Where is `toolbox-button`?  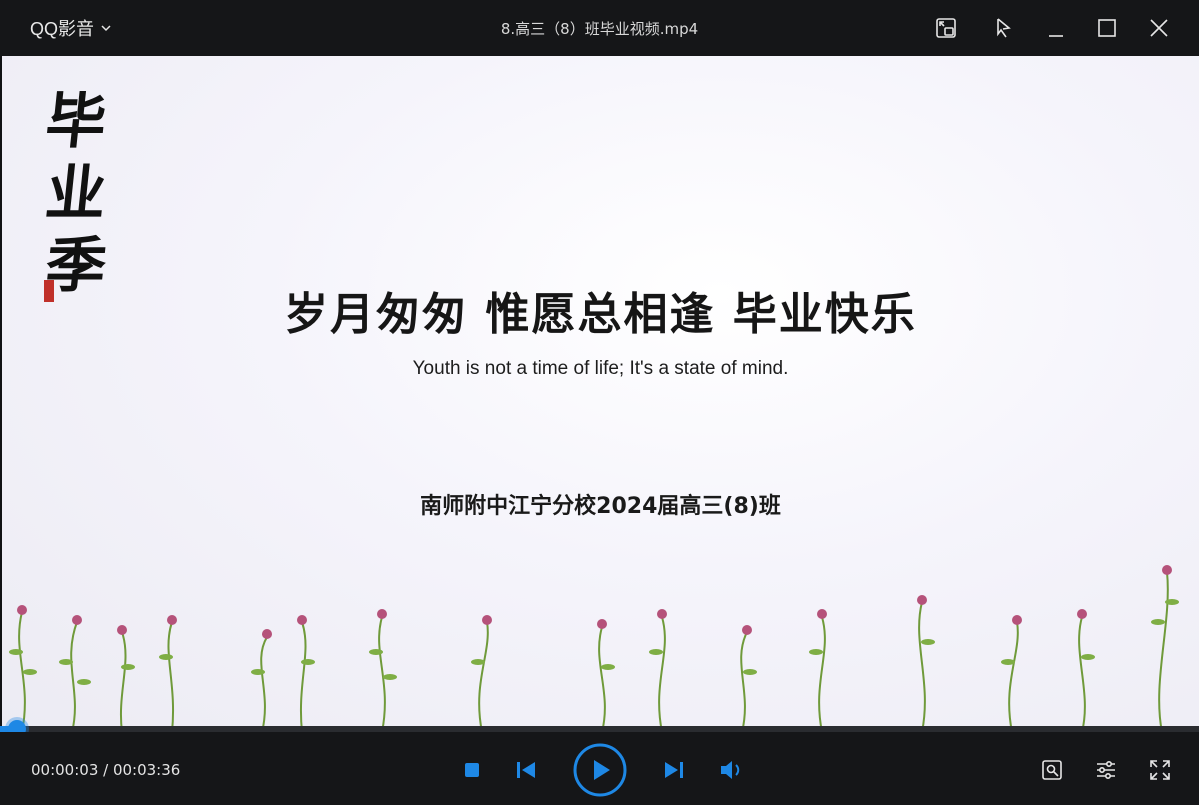
toolbox-button is located at coordinates (1052, 770).